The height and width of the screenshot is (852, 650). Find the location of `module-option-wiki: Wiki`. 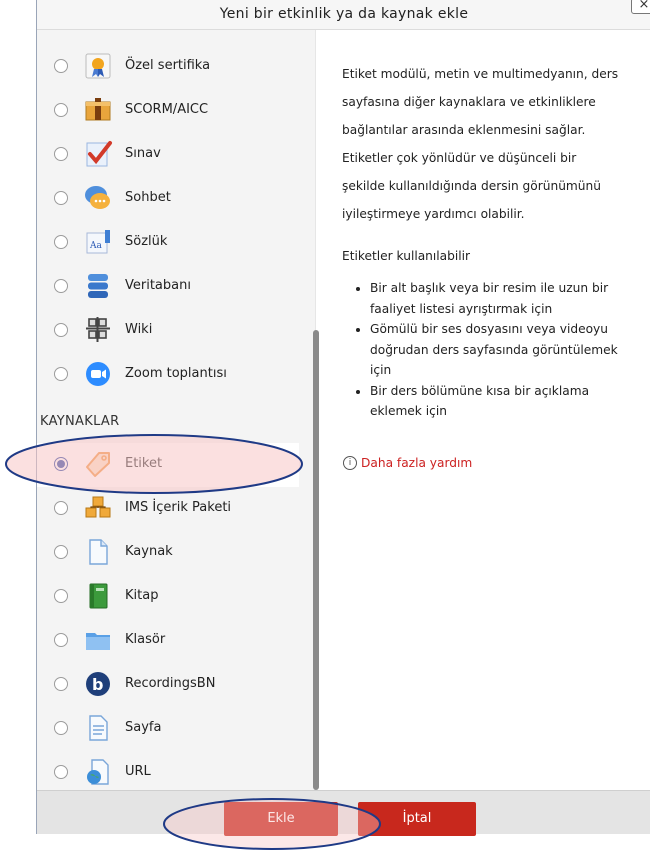

module-option-wiki: Wiki is located at coordinates (168, 331).